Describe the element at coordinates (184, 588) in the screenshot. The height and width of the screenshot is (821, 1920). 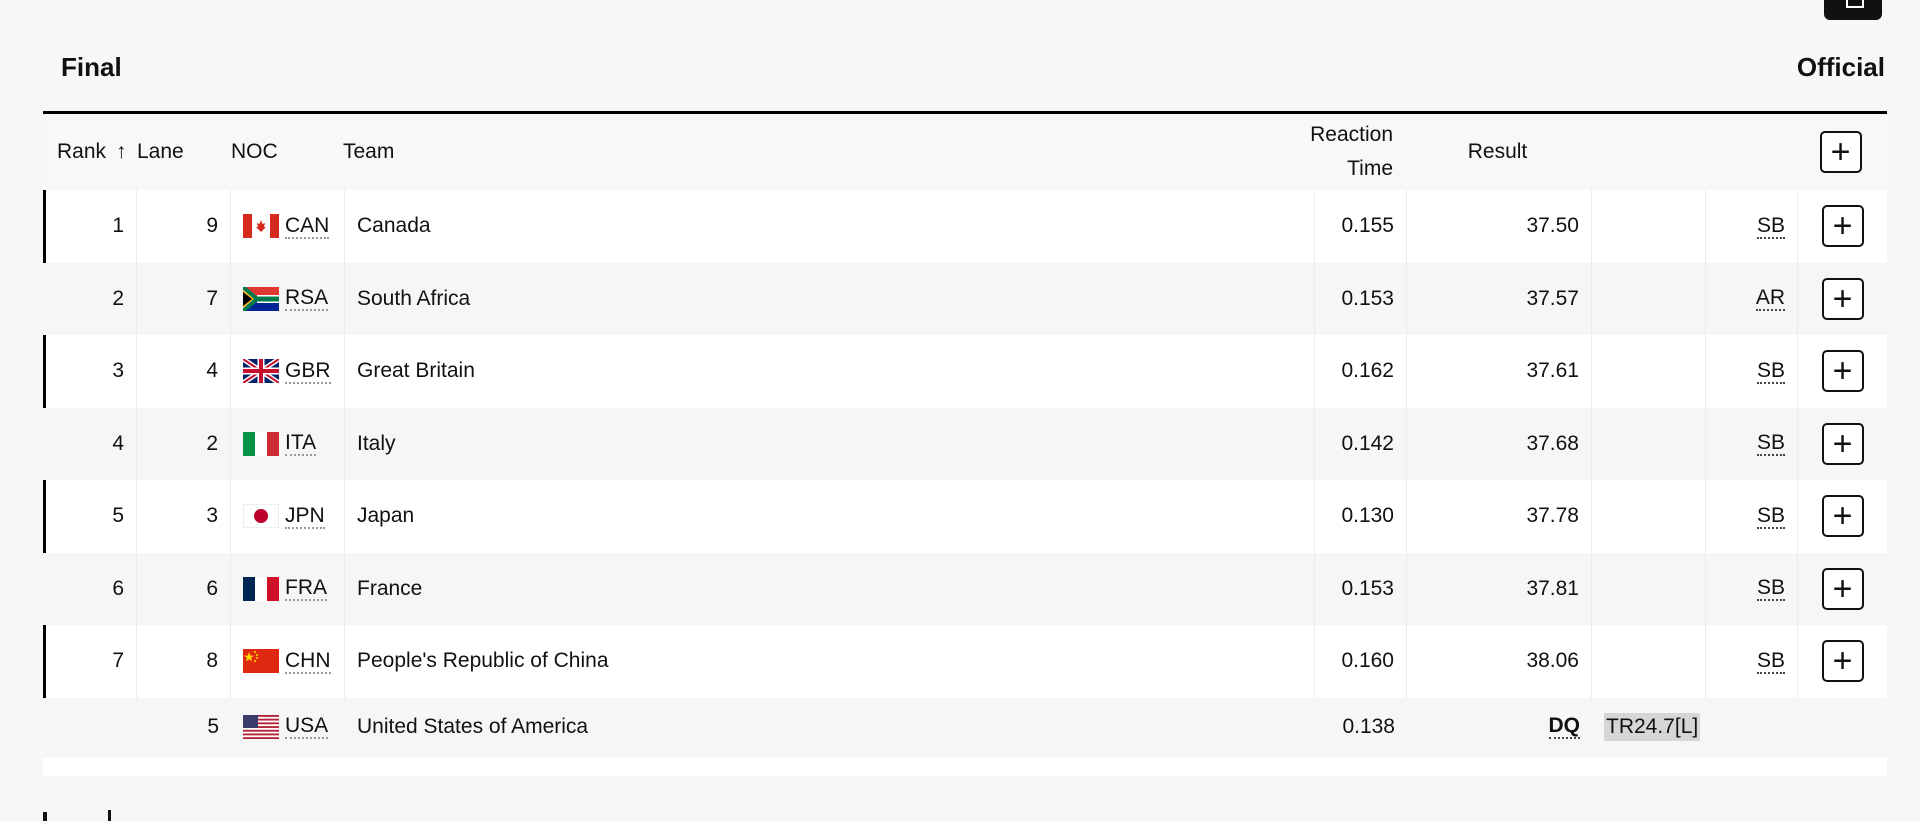
I see `lane-cell: 6` at that location.